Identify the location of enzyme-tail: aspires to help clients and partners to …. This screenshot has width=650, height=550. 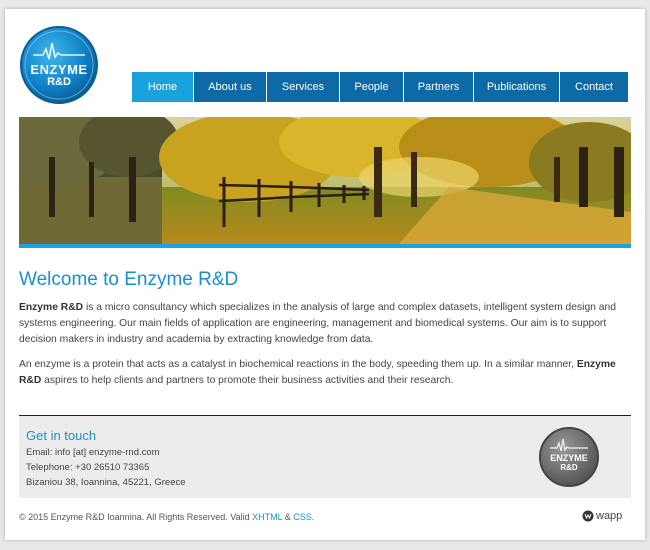
(247, 380).